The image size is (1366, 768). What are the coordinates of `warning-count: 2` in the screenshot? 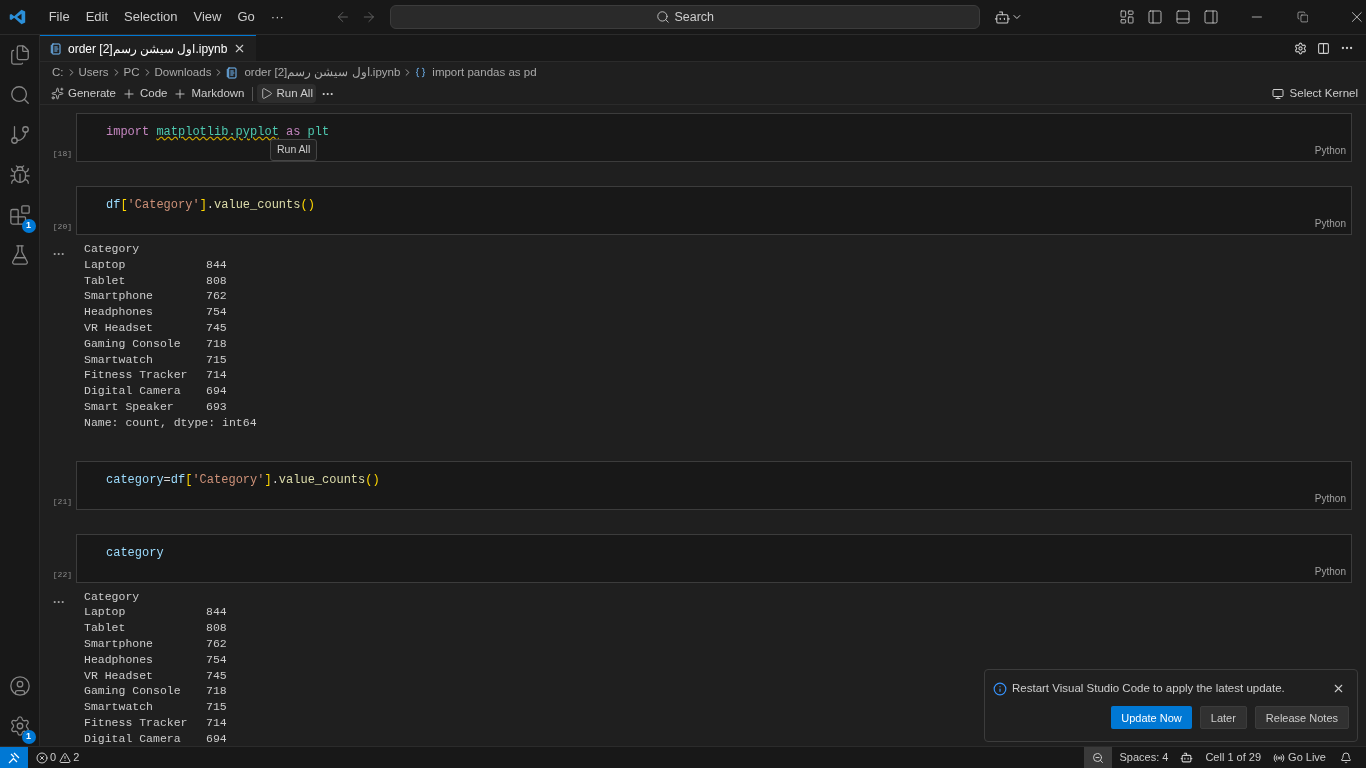 It's located at (76, 757).